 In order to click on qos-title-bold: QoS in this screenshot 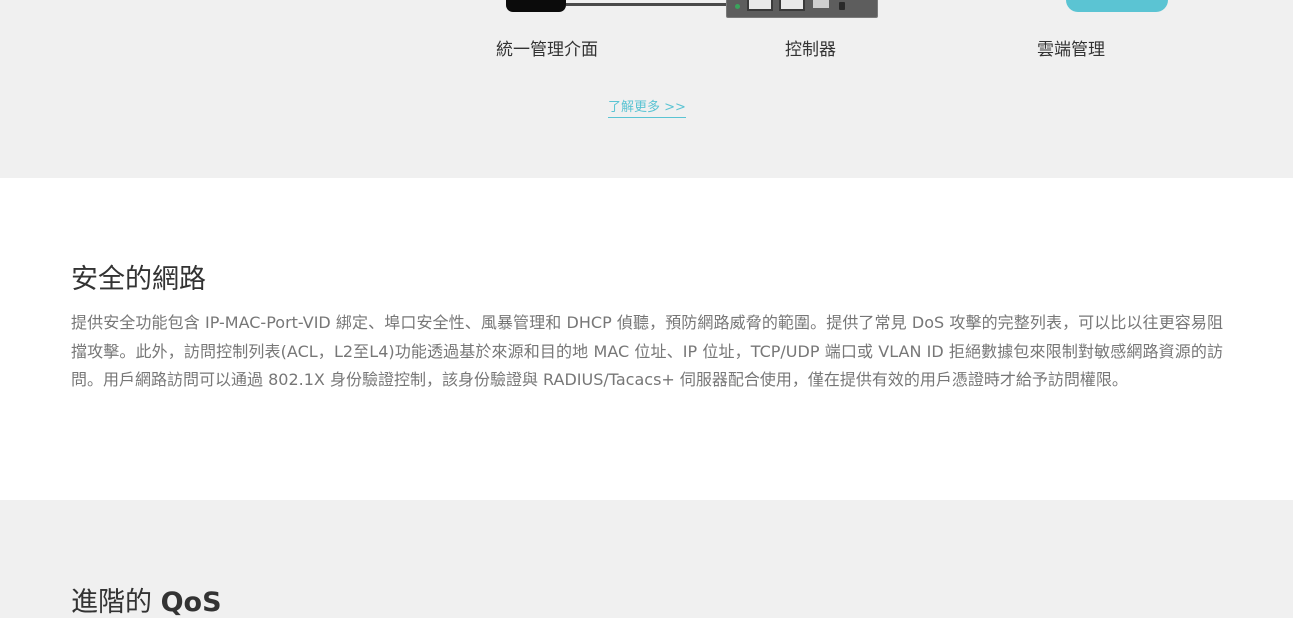, I will do `click(191, 602)`.